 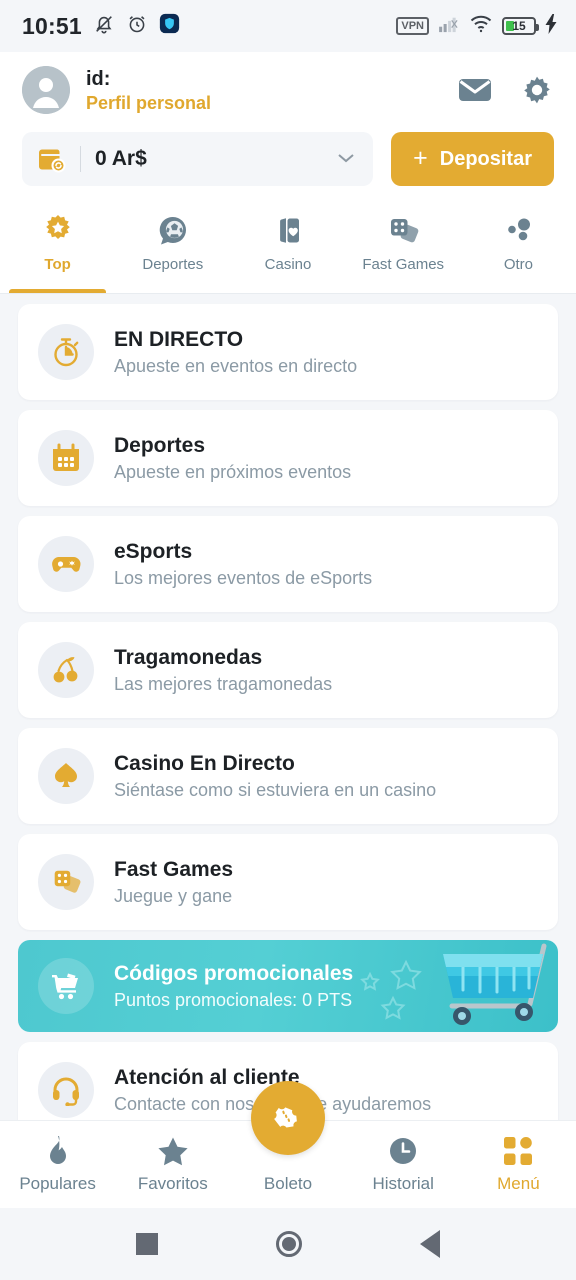 I want to click on list-item-en-directo: EN DIRECTO Apueste en eventos en directo, so click(x=288, y=352).